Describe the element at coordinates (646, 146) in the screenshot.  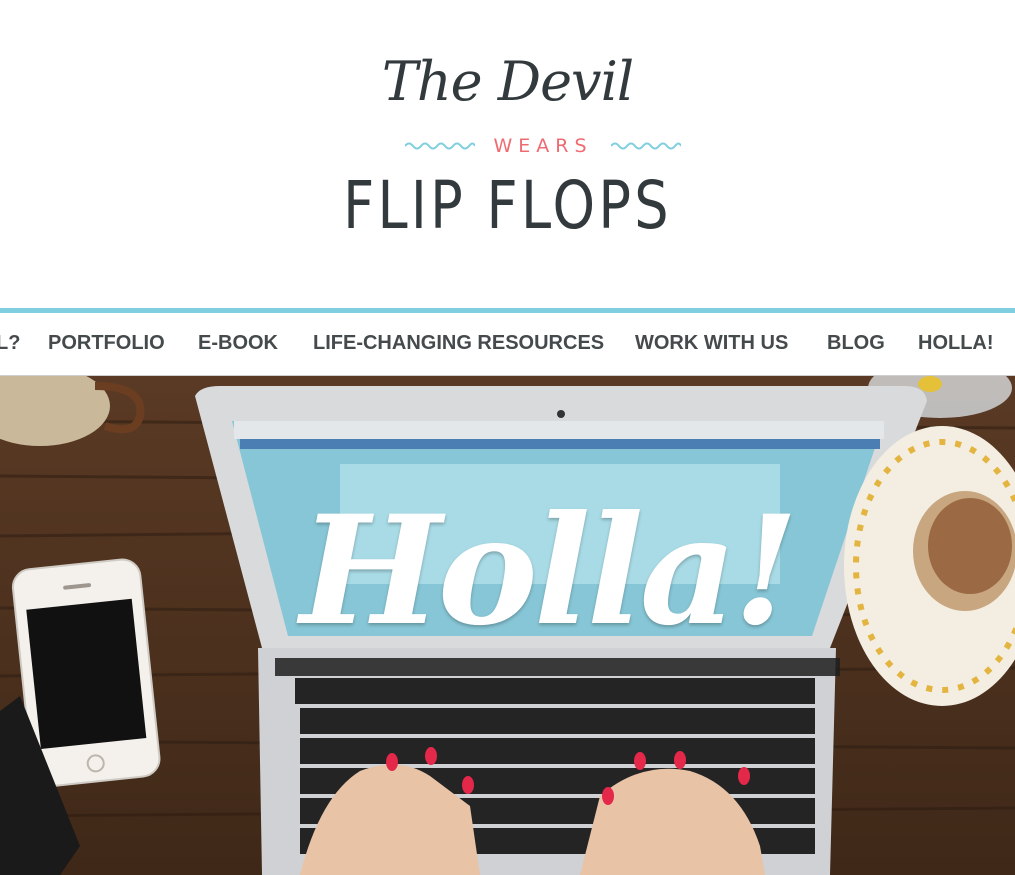
I see `wave-right-icon` at that location.